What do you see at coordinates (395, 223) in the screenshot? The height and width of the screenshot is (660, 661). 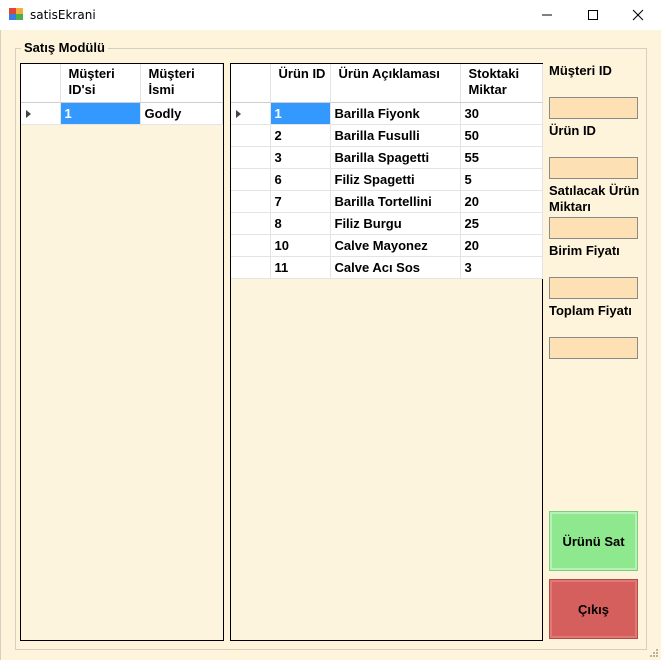 I see `table-cell-desc: Filiz Burgu` at bounding box center [395, 223].